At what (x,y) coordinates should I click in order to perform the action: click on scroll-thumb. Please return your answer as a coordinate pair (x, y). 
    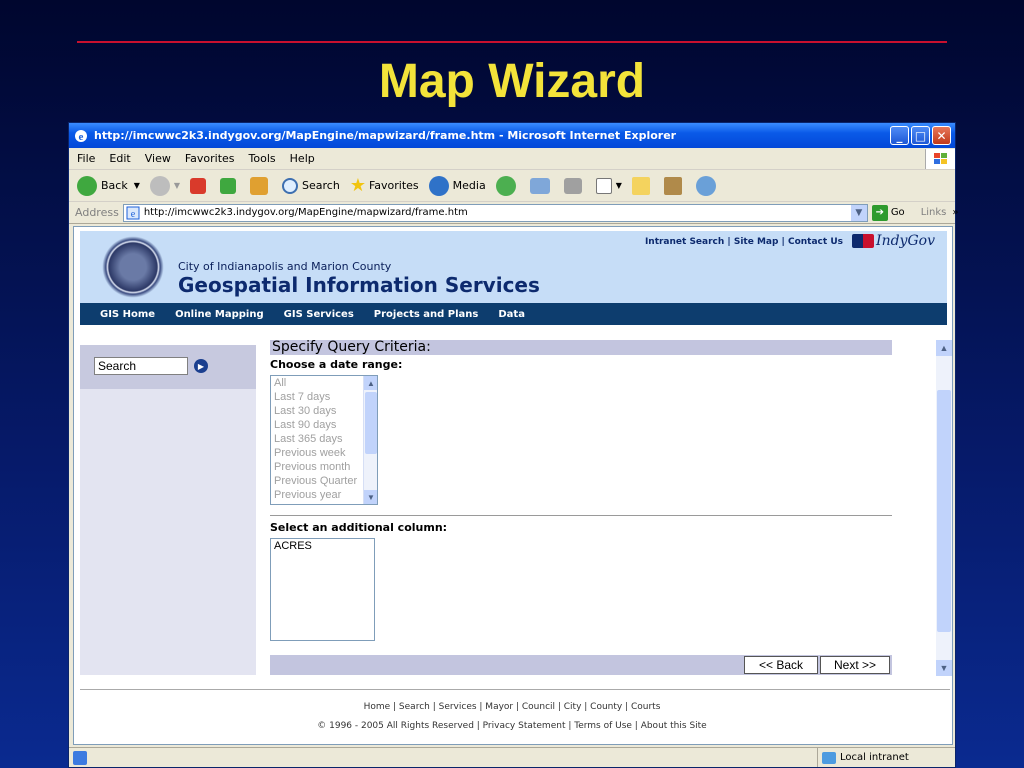
    Looking at the image, I should click on (371, 423).